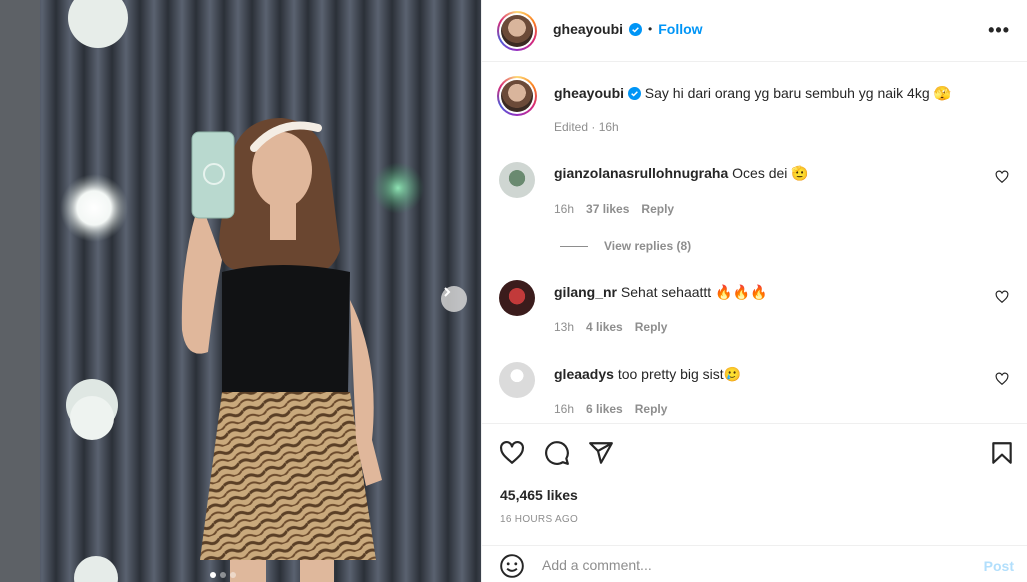 This screenshot has width=1027, height=582. I want to click on comment-username: gianzolanasrullohnugraha, so click(641, 173).